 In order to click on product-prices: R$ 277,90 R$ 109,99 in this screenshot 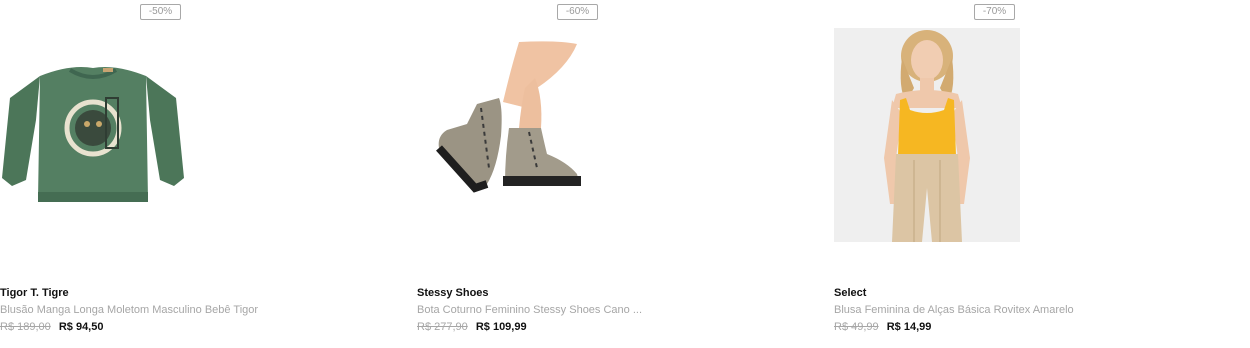, I will do `click(472, 327)`.